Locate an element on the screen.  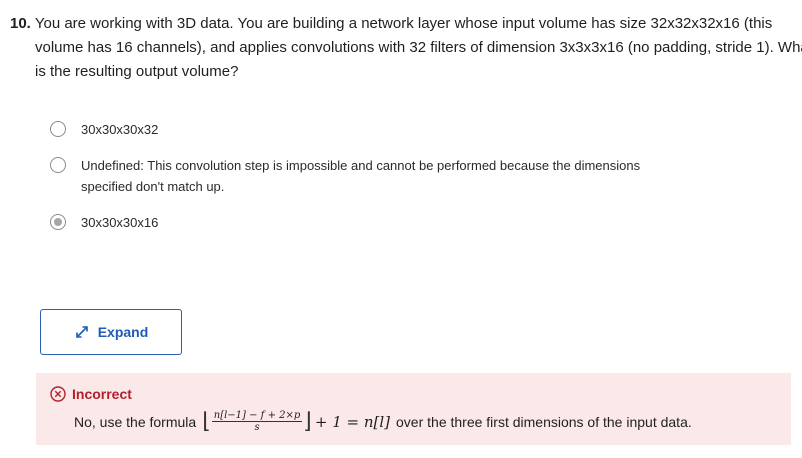
question-number: 10. is located at coordinates (20, 23).